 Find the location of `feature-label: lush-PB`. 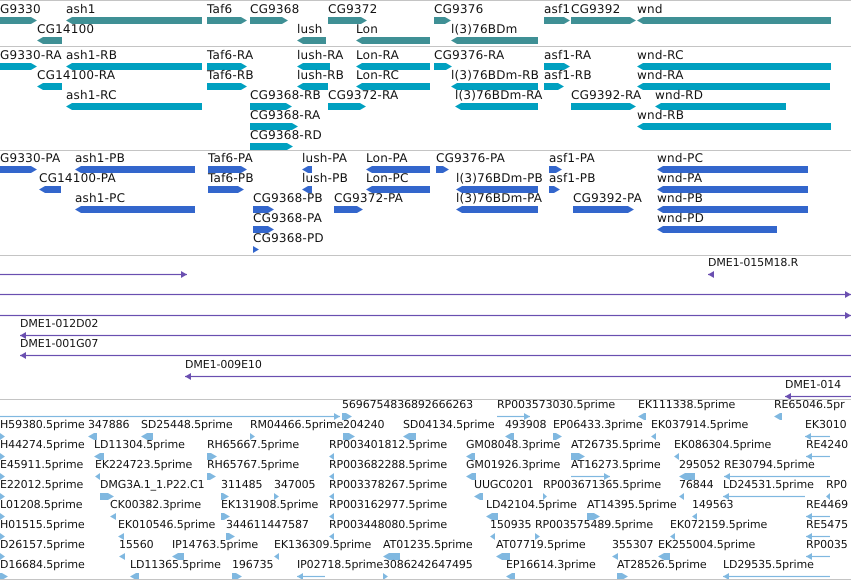

feature-label: lush-PB is located at coordinates (325, 178).